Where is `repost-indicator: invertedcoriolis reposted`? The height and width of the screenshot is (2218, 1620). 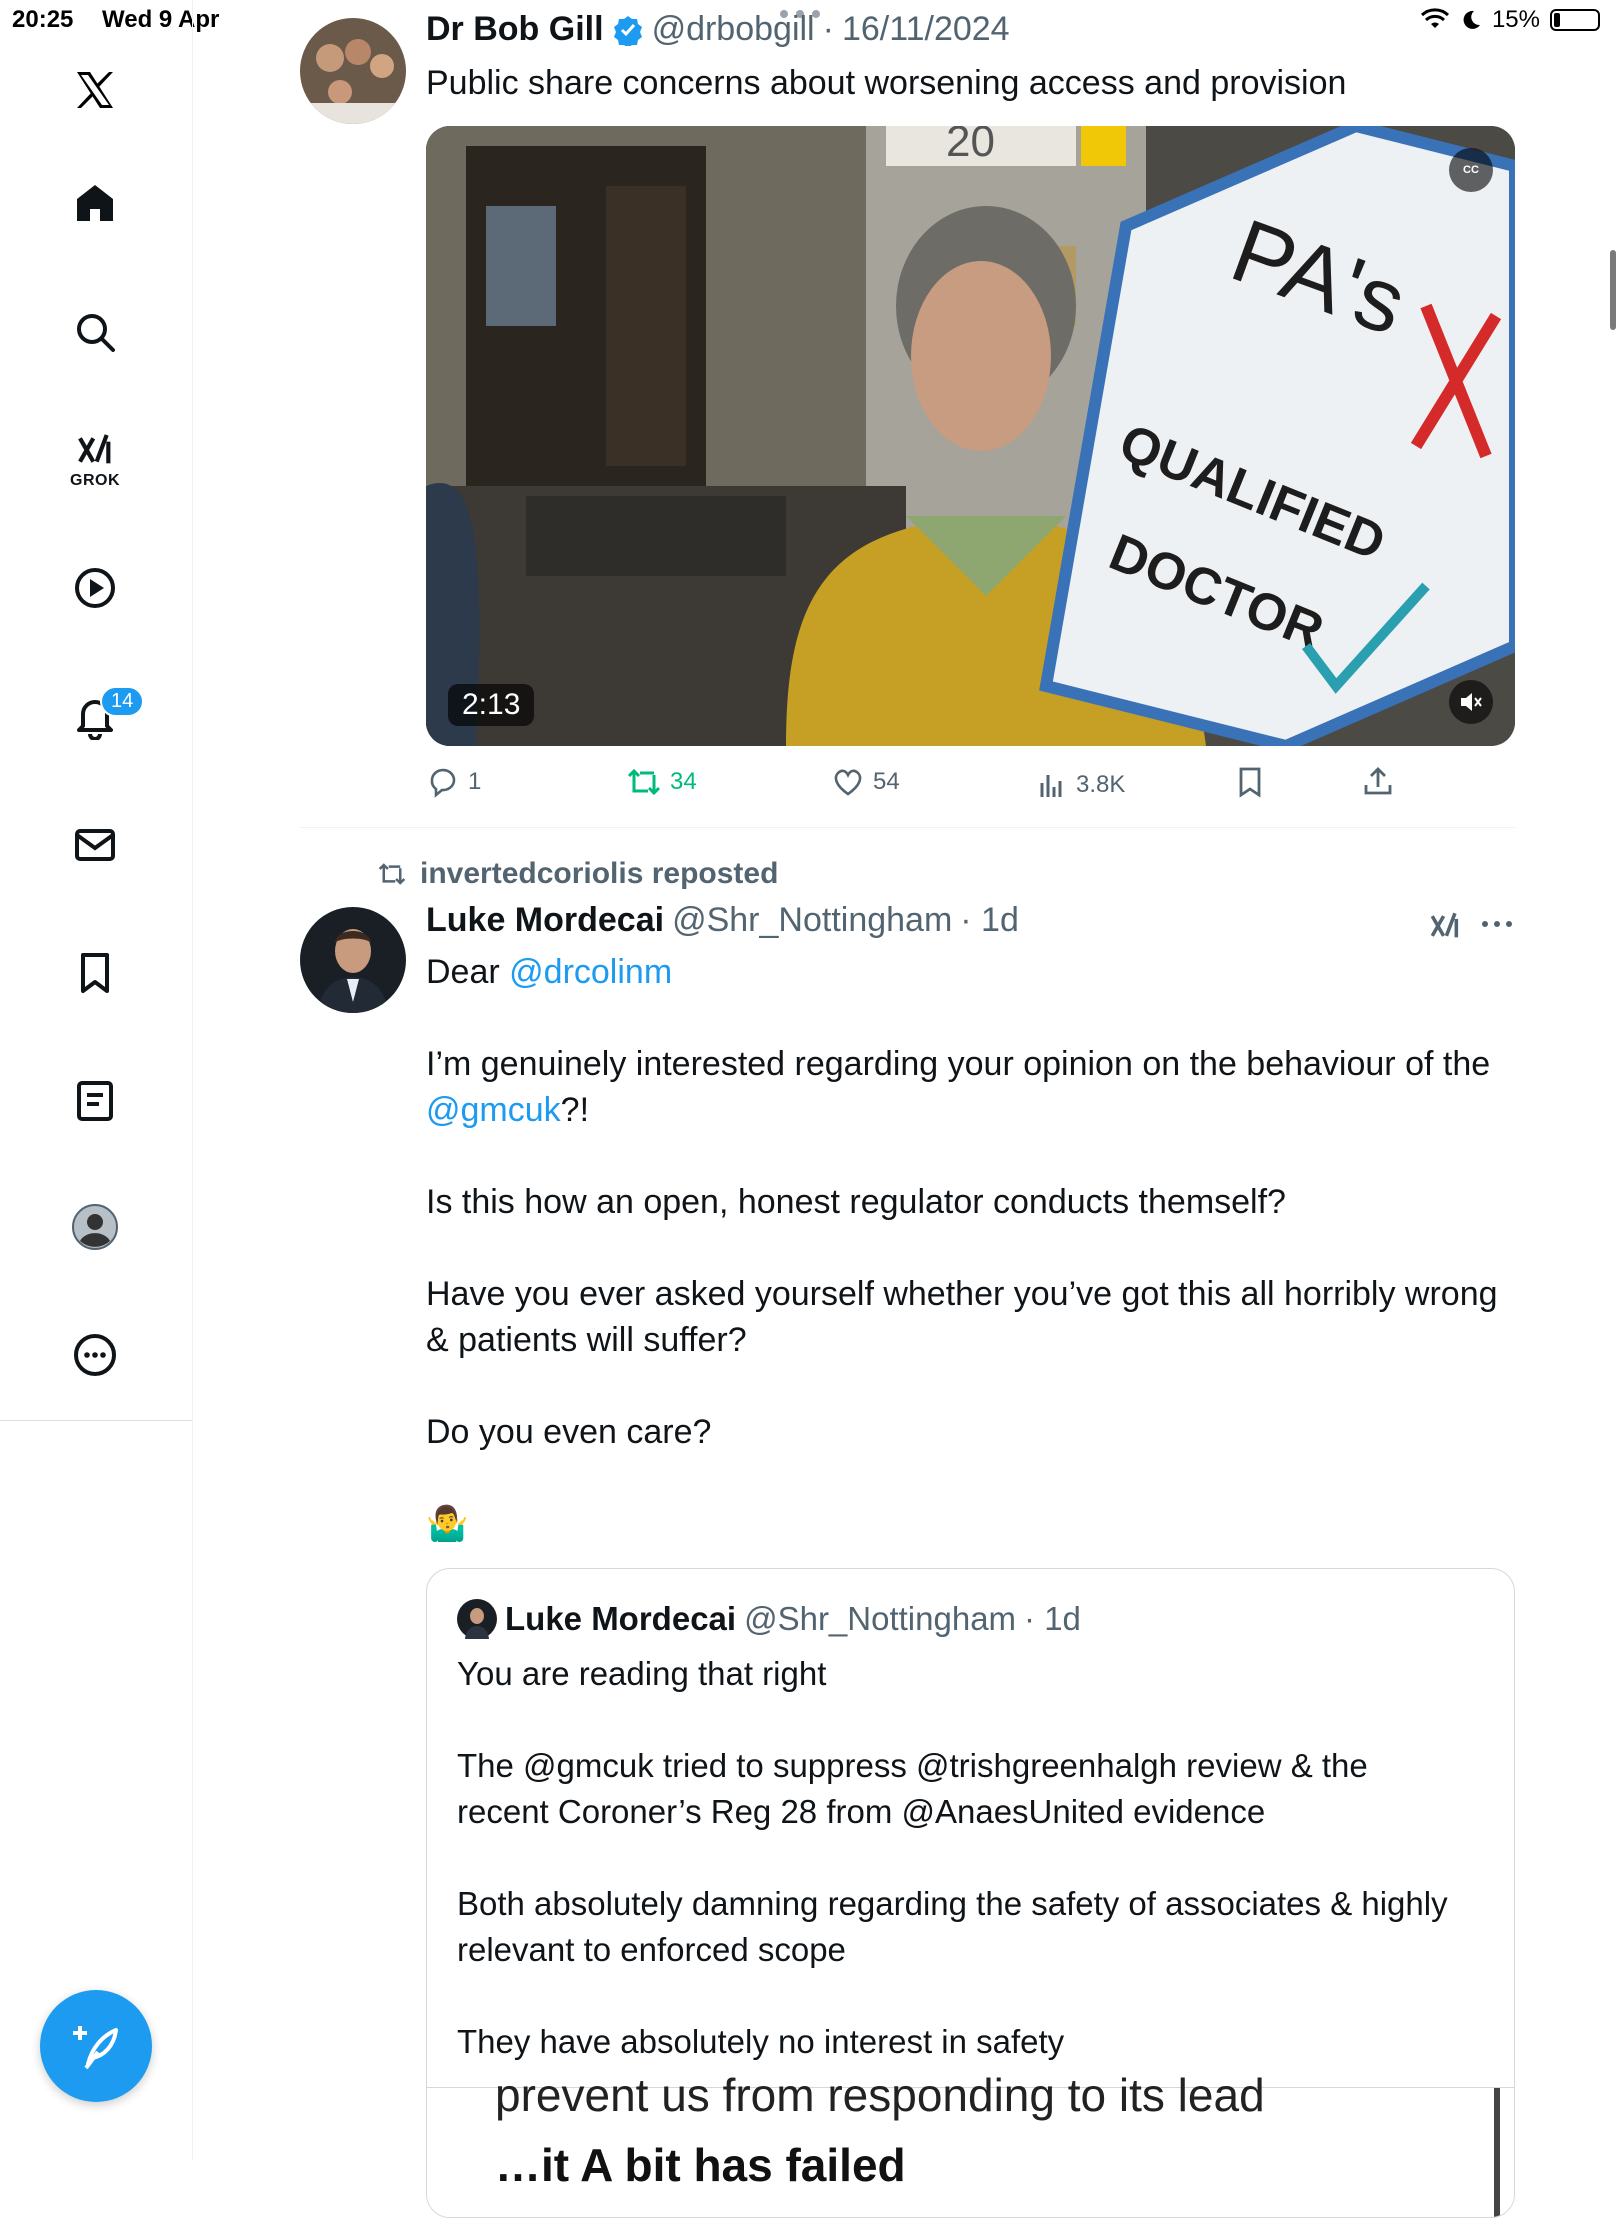
repost-indicator: invertedcoriolis reposted is located at coordinates (577, 874).